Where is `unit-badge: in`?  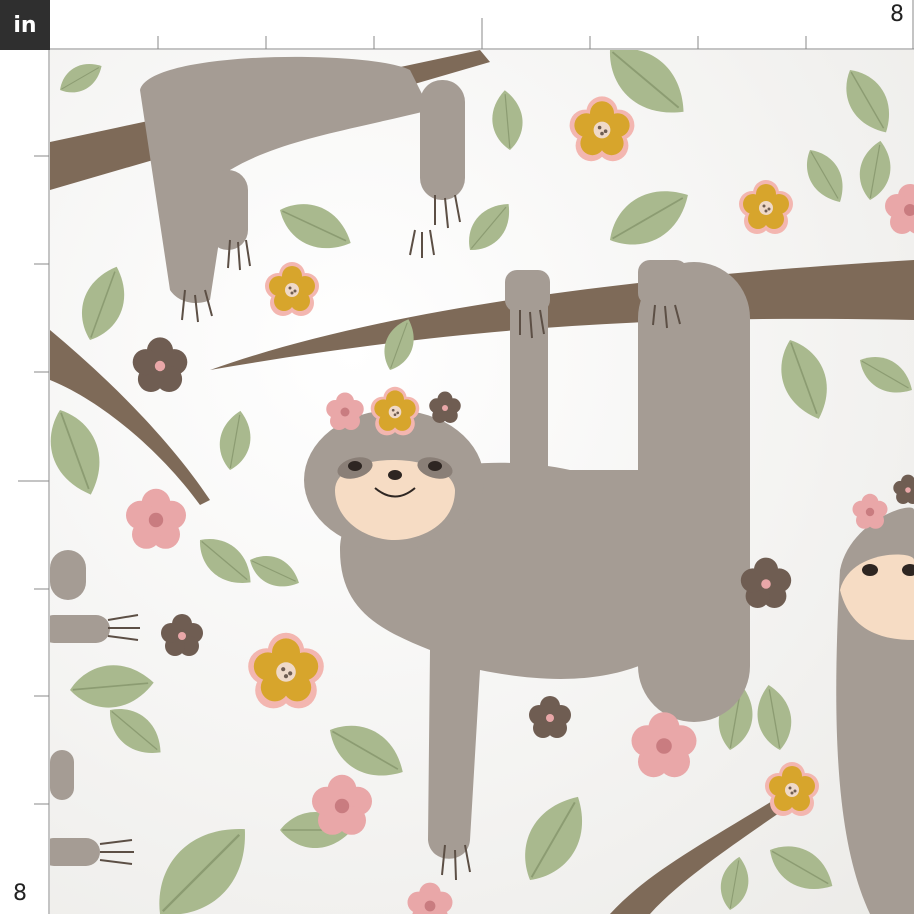
unit-badge: in is located at coordinates (25, 25).